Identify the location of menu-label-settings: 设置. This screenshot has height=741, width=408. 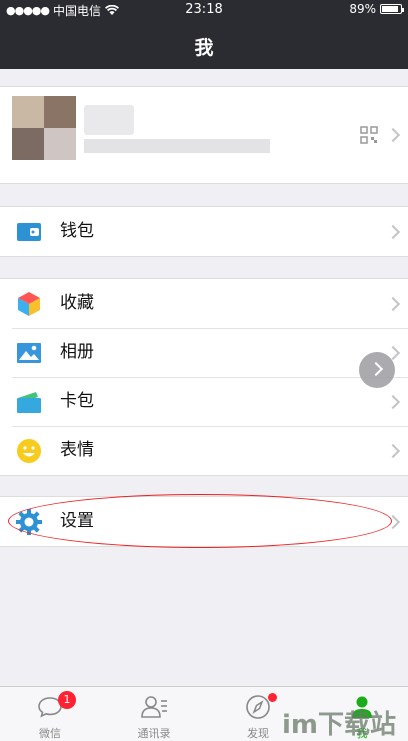
(77, 521).